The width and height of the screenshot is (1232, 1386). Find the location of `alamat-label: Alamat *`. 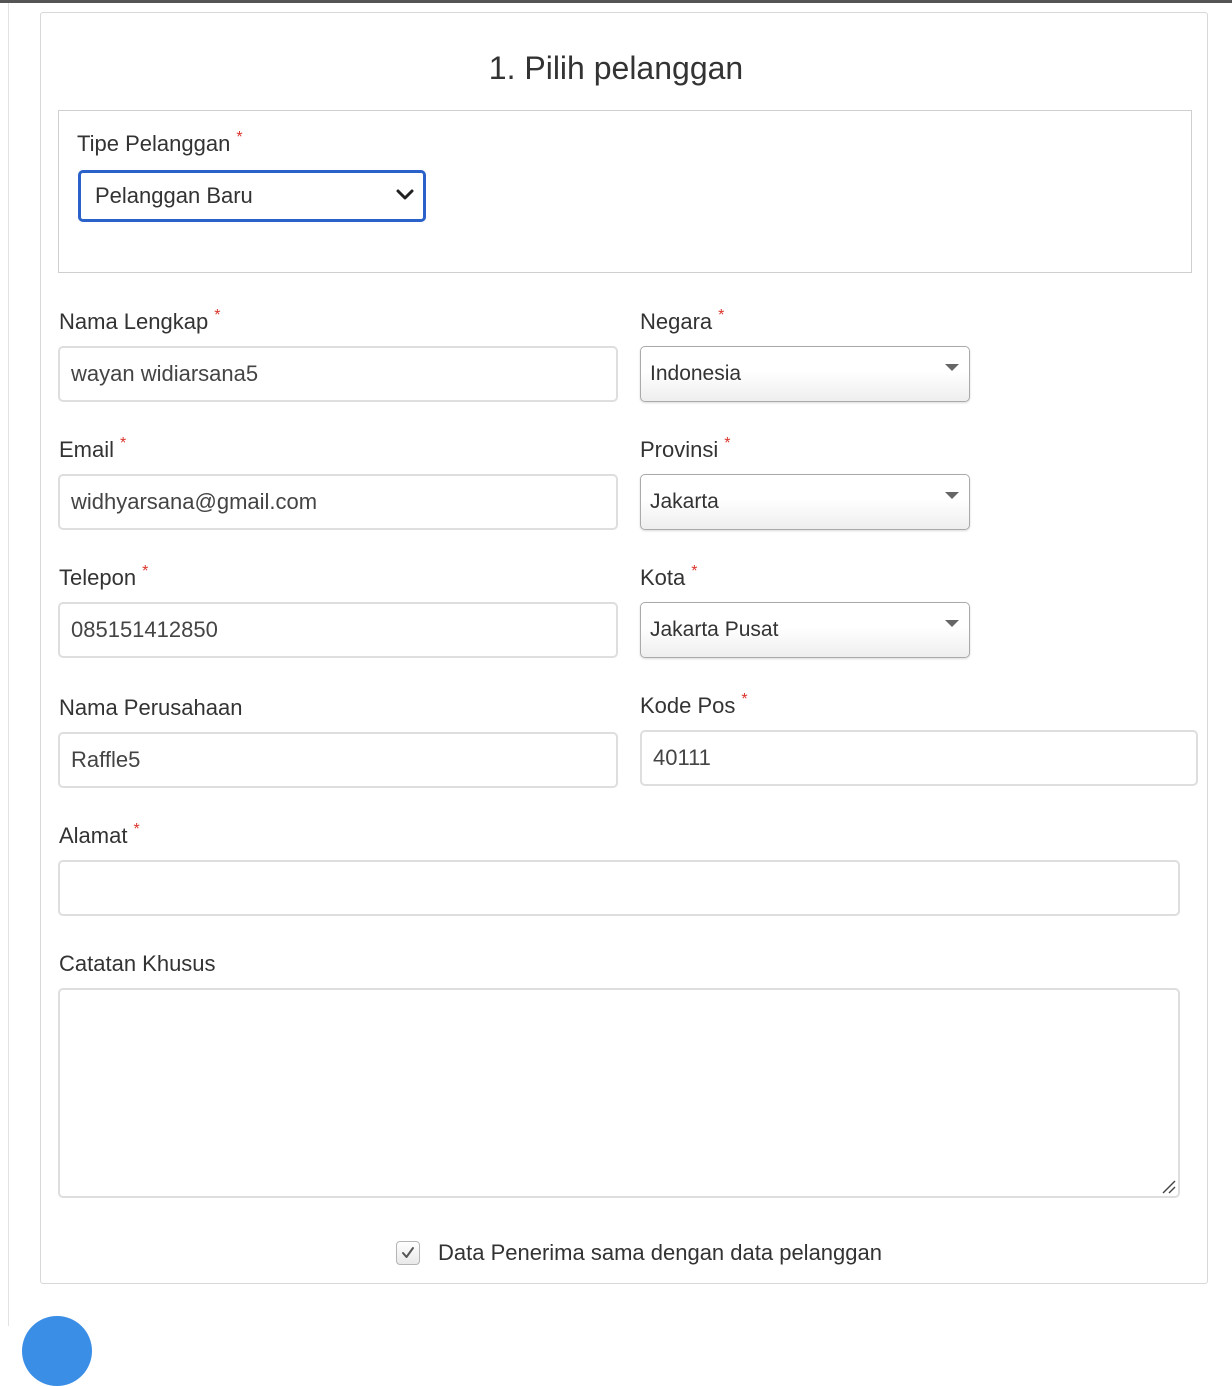

alamat-label: Alamat * is located at coordinates (99, 835).